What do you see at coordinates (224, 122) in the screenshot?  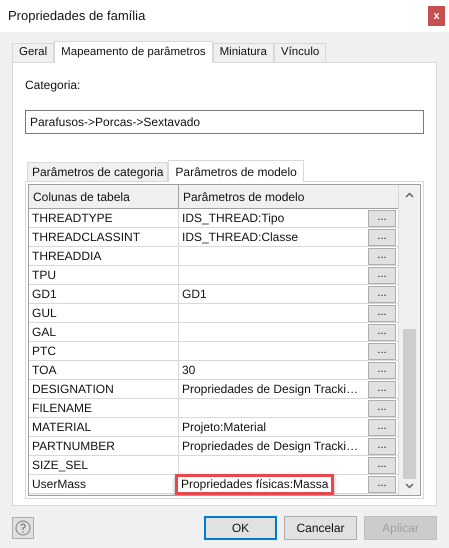 I see `category-field: Parafusos->Porcas->Sextavado` at bounding box center [224, 122].